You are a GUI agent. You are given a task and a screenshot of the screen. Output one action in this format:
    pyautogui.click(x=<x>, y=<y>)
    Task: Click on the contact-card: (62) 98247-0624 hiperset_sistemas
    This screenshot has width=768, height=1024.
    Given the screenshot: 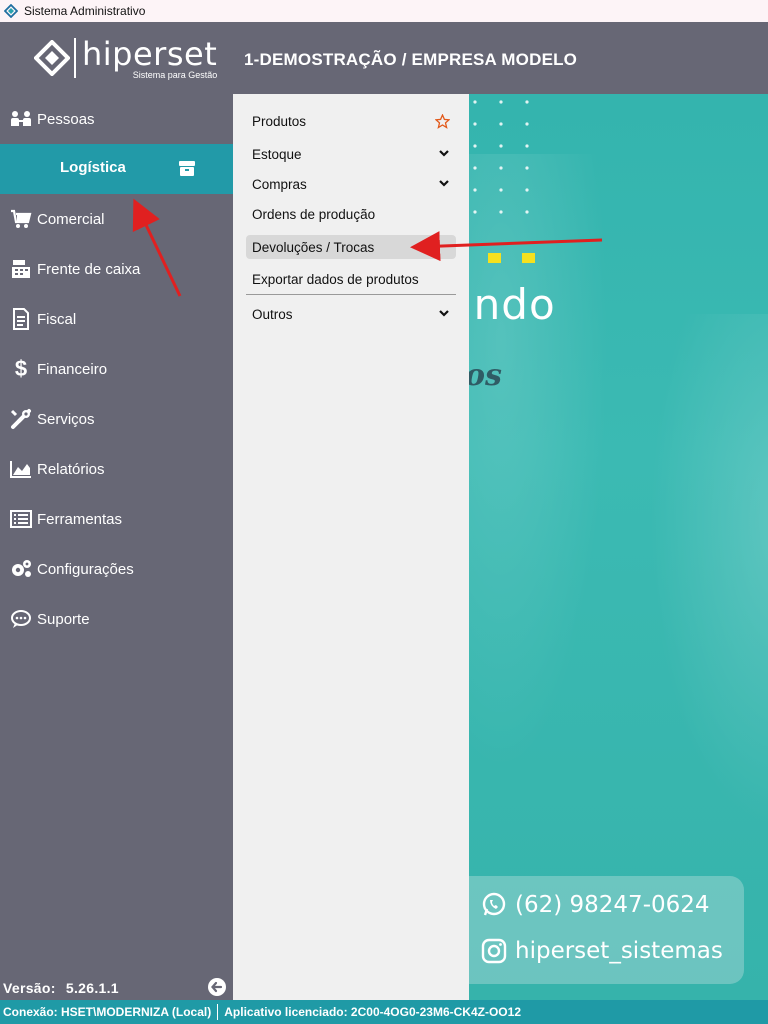 What is the action you would take?
    pyautogui.click(x=606, y=930)
    